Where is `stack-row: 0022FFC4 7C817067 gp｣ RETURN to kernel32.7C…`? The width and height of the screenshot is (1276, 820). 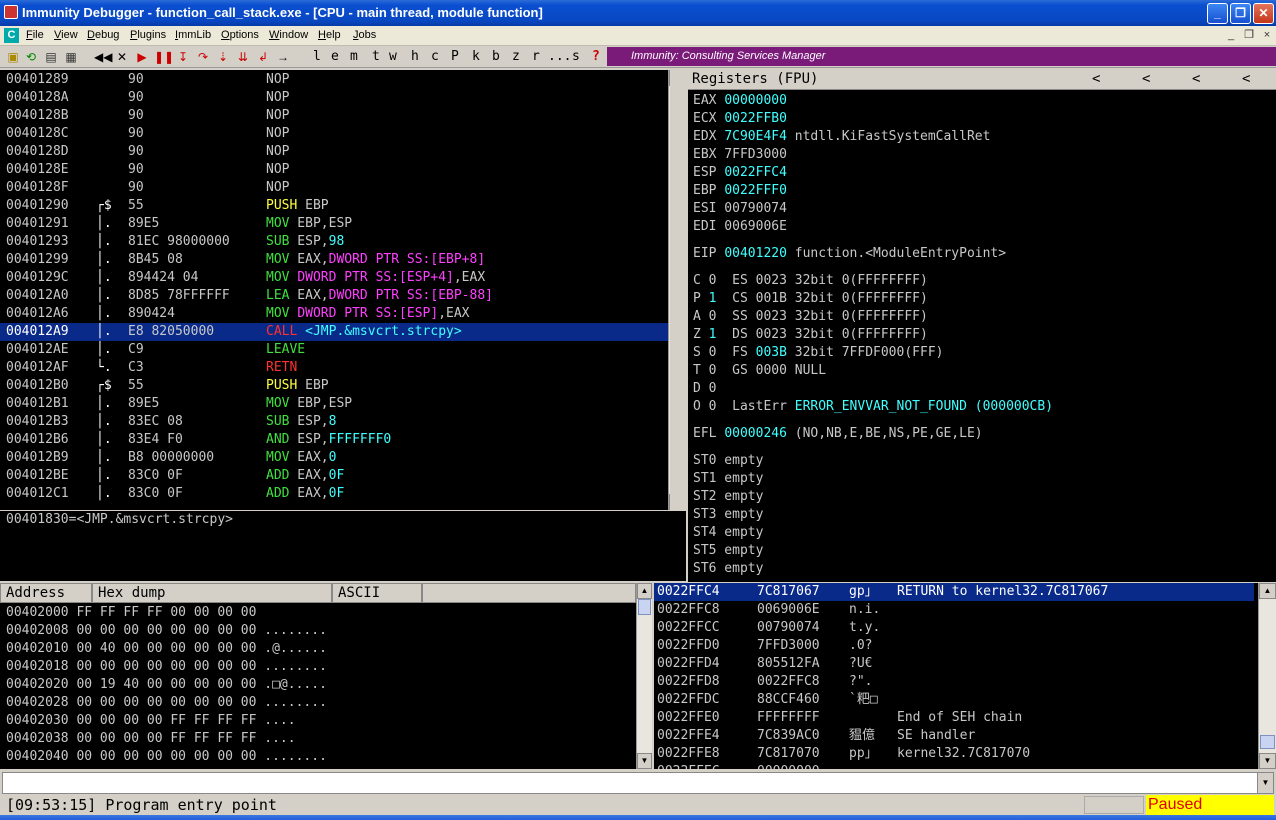
stack-row: 0022FFC4 7C817067 gp｣ RETURN to kernel32.7C… is located at coordinates (954, 592).